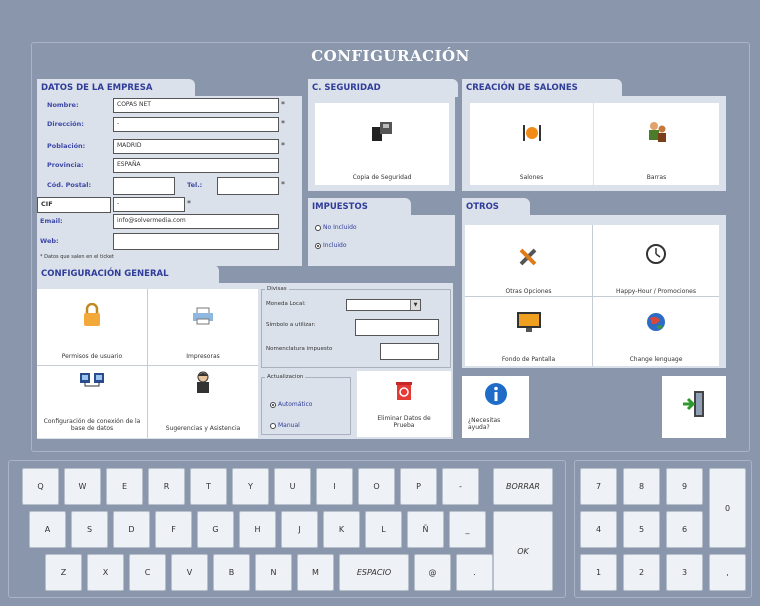 This screenshot has width=760, height=606. I want to click on cif-field: -, so click(149, 204).